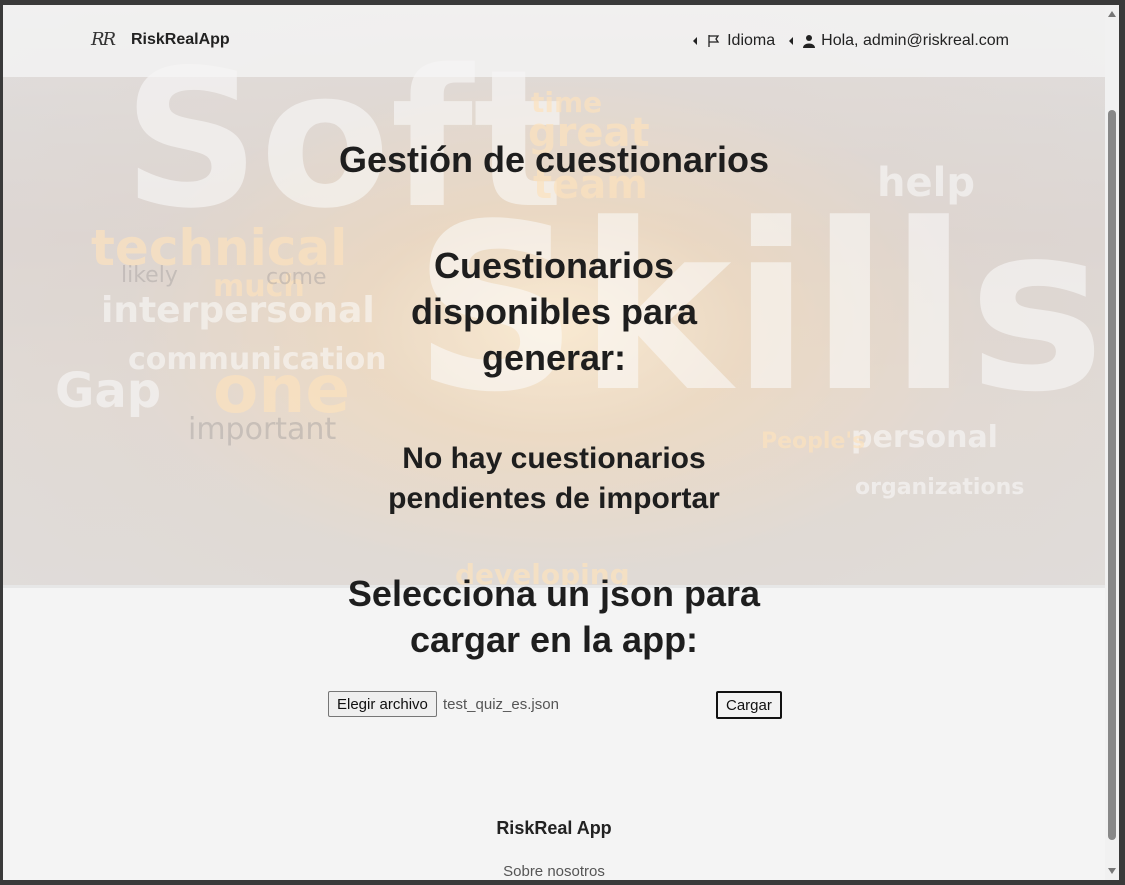  Describe the element at coordinates (382, 704) in the screenshot. I see `choose-file-button: Elegir archivo` at that location.